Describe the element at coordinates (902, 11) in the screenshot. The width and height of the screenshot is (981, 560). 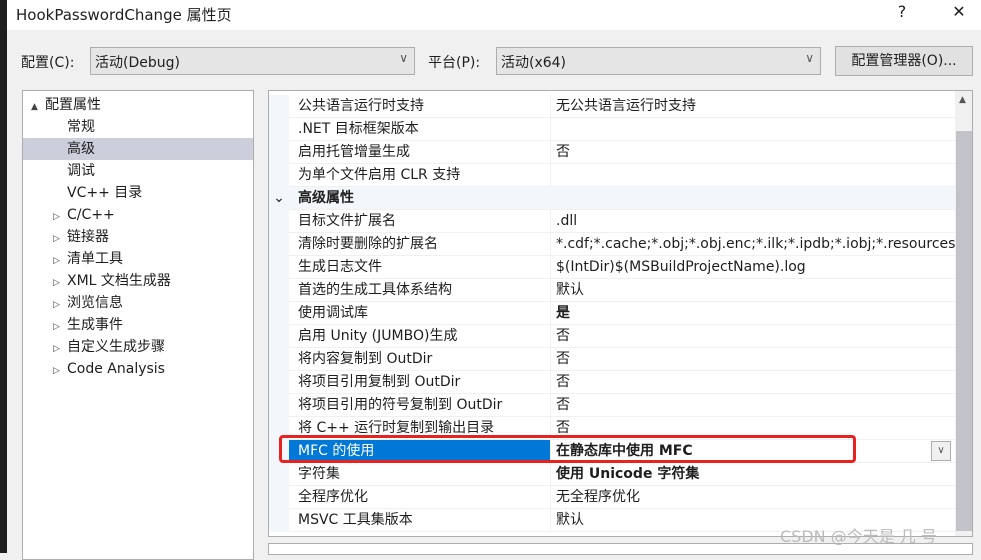
I see `help-button: ?` at that location.